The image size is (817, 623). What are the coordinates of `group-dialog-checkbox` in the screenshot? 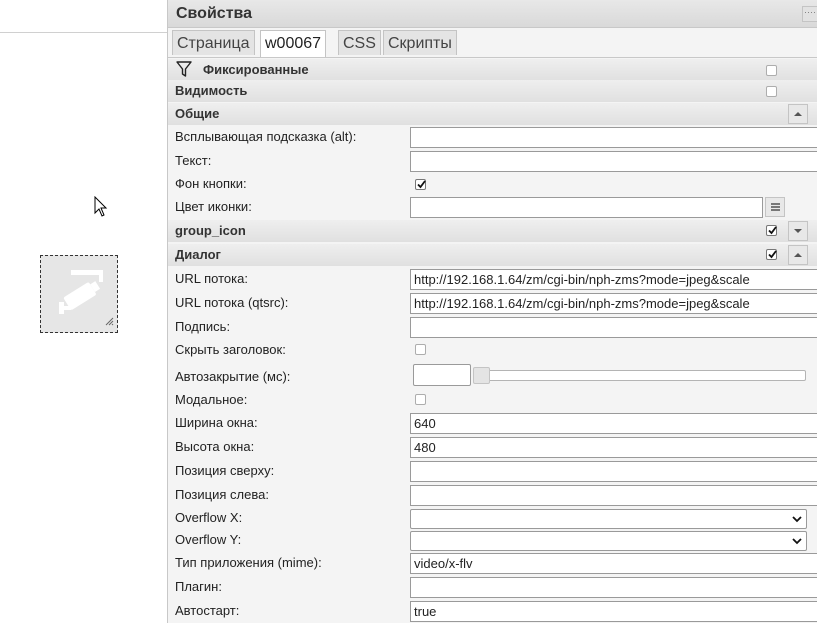 It's located at (771, 254).